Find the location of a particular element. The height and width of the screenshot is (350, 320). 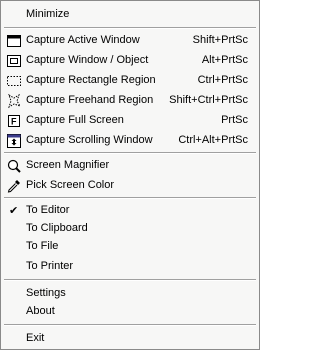

menu-item-label: About is located at coordinates (40, 311).